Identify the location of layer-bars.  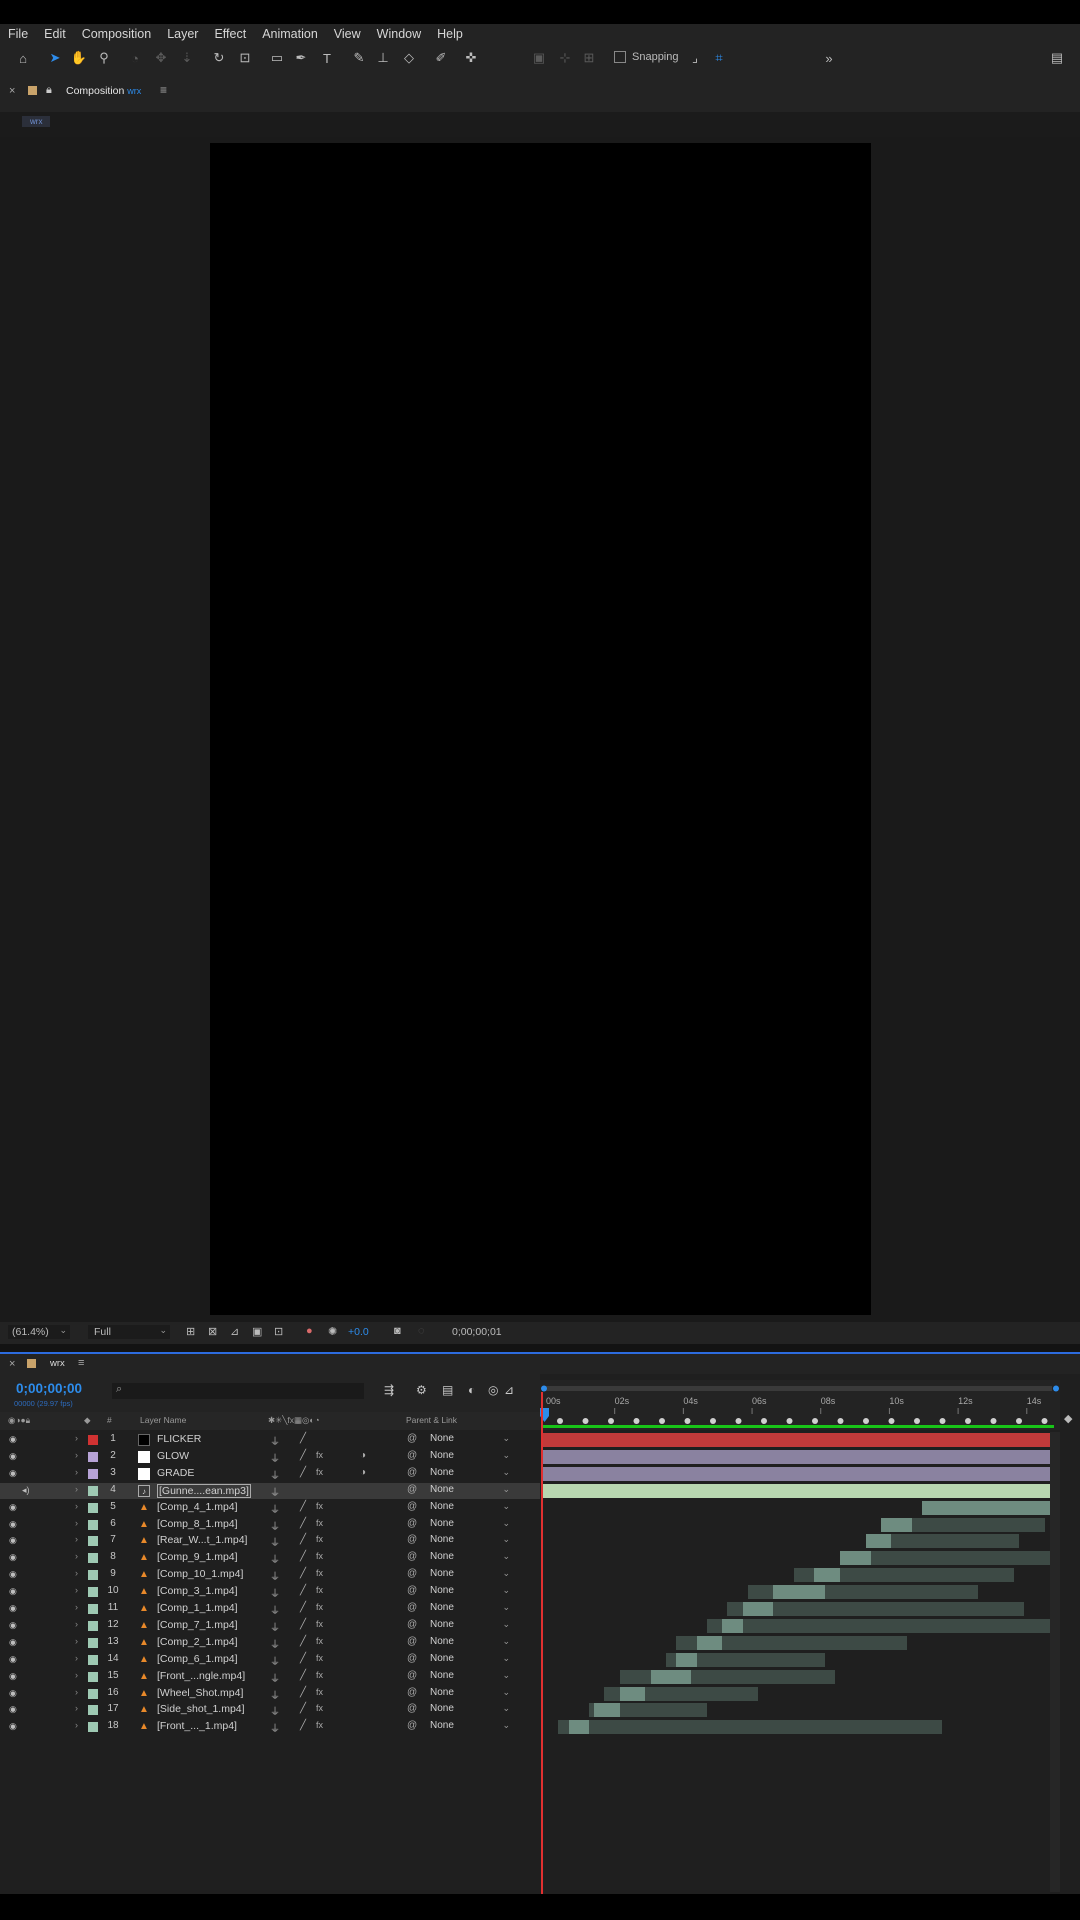
(800, 1659).